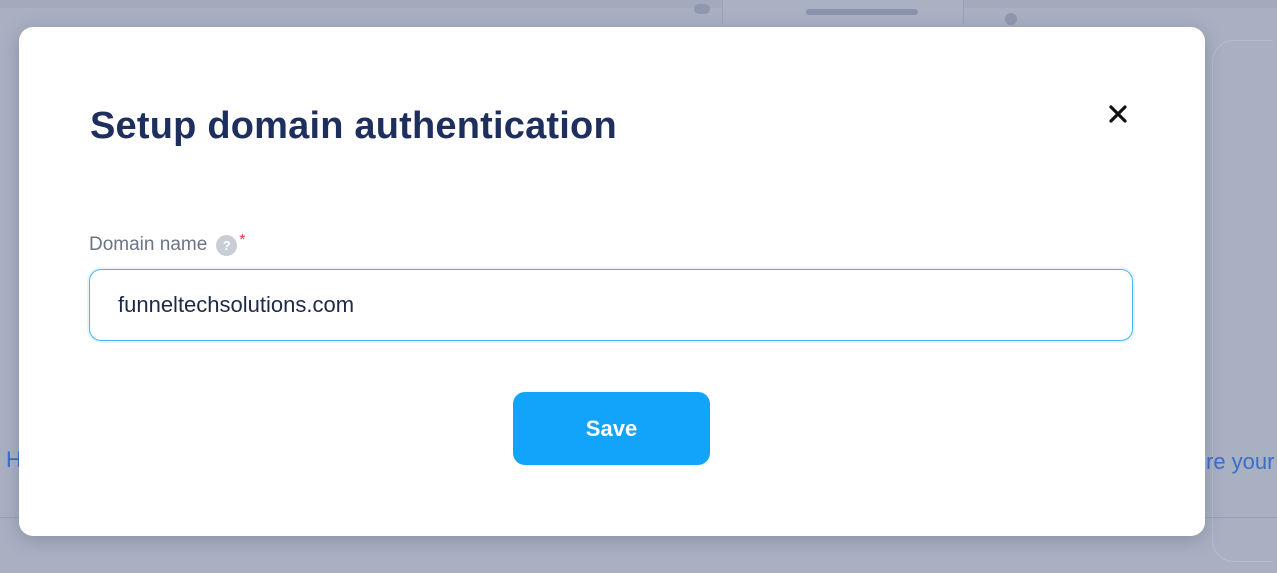 This screenshot has width=1277, height=573. What do you see at coordinates (1240, 461) in the screenshot?
I see `background-link-text-right: re your` at bounding box center [1240, 461].